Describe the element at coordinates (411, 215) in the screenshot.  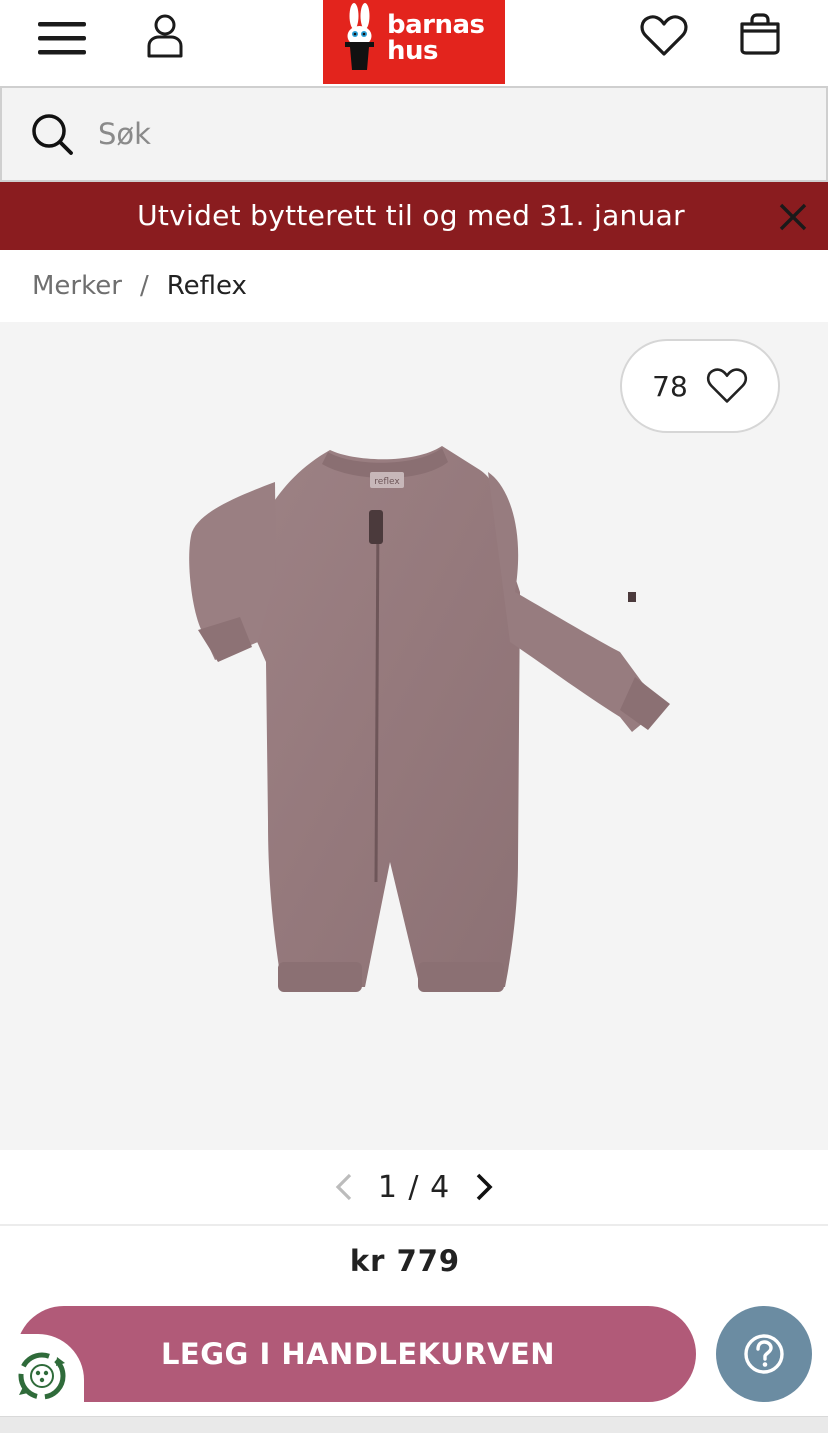
I see `promo-banner-text: Utvidet bytterett til og med 31. januar` at that location.